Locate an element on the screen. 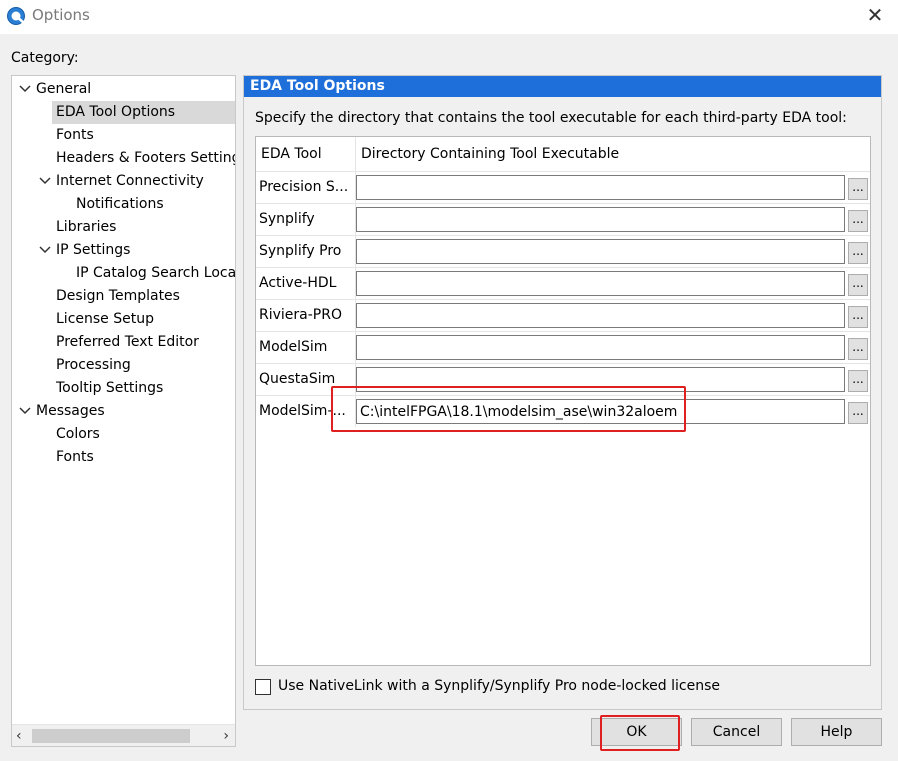 The width and height of the screenshot is (898, 761). close-icon: ✕ is located at coordinates (875, 15).